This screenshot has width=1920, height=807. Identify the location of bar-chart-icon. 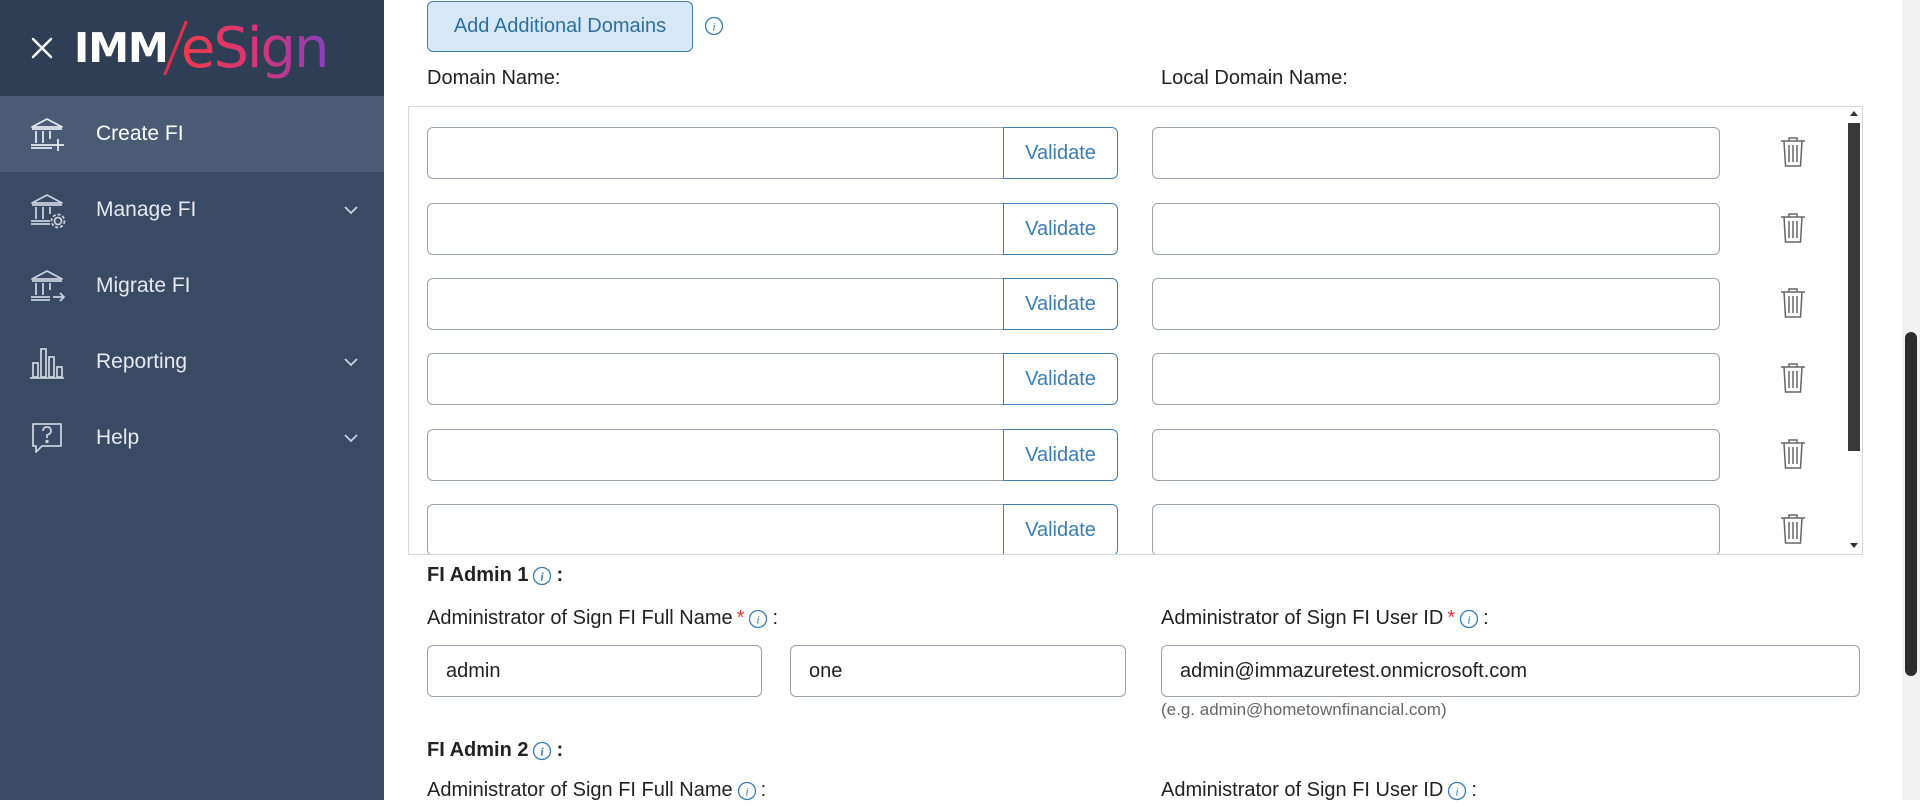
(47, 362).